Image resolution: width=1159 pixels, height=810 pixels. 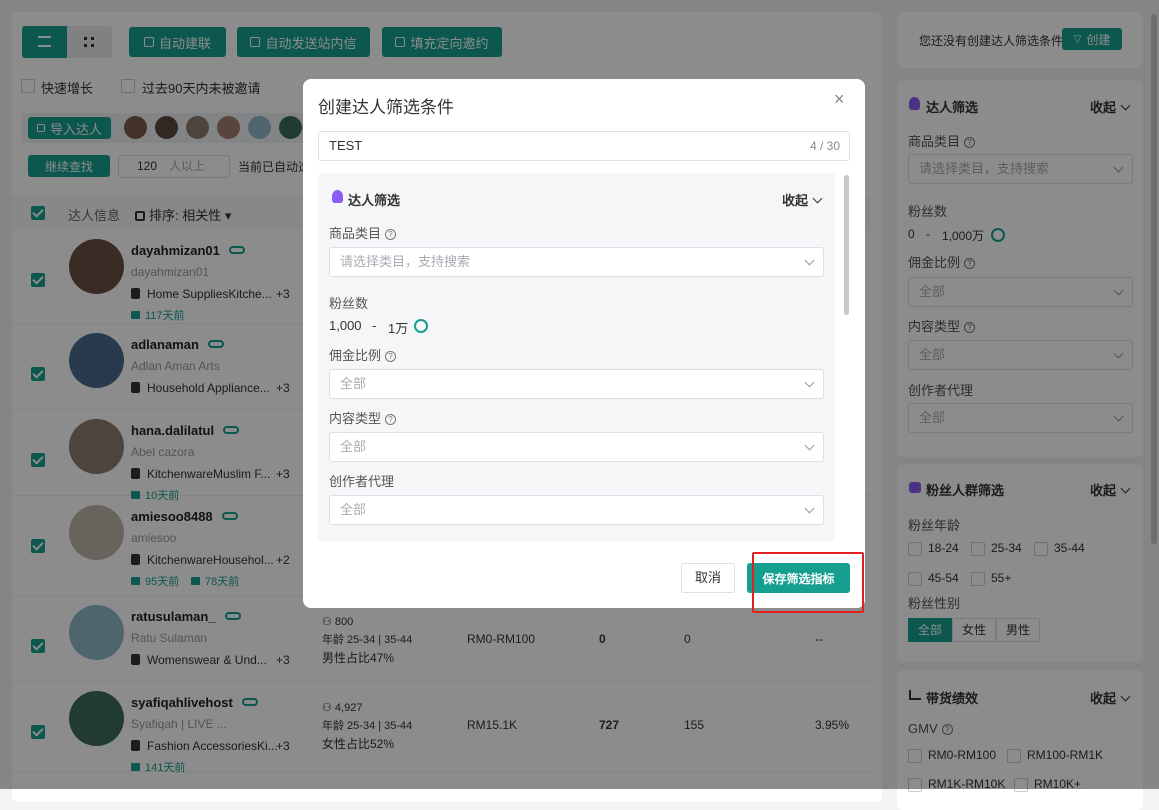 What do you see at coordinates (346, 145) in the screenshot?
I see `filter-name-value: TEST` at bounding box center [346, 145].